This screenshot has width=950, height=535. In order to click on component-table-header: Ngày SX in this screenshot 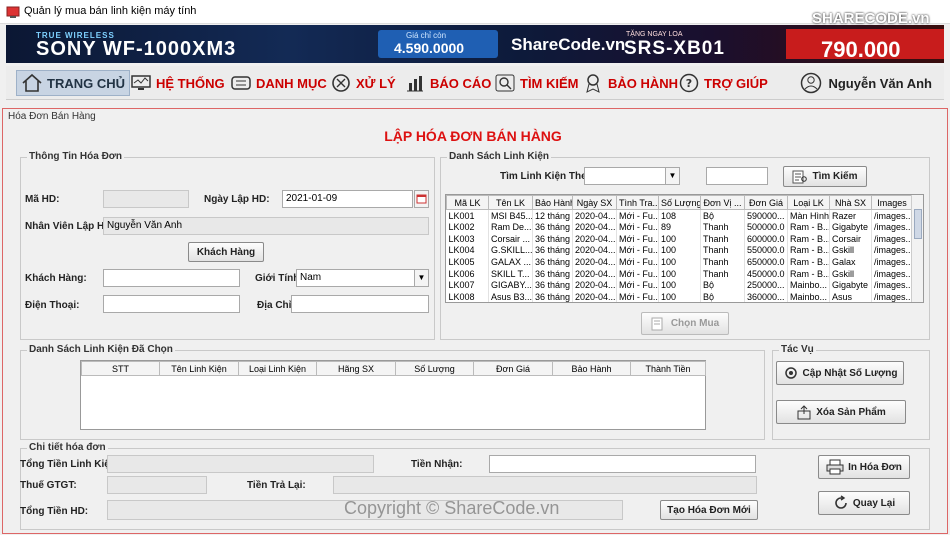, I will do `click(594, 202)`.